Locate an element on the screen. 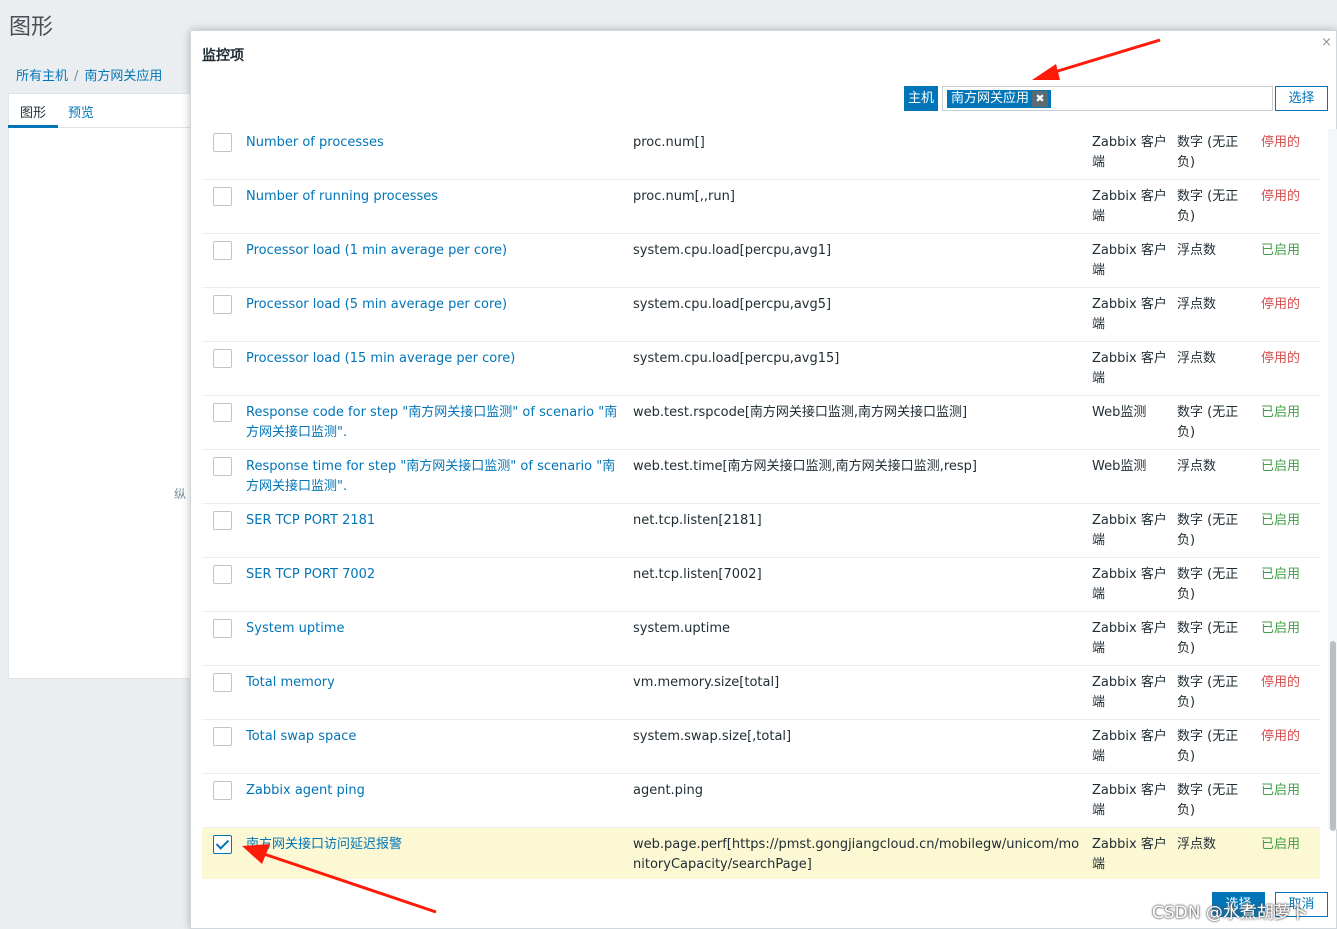 The width and height of the screenshot is (1337, 929). item-name-link: Number of processes is located at coordinates (436, 143).